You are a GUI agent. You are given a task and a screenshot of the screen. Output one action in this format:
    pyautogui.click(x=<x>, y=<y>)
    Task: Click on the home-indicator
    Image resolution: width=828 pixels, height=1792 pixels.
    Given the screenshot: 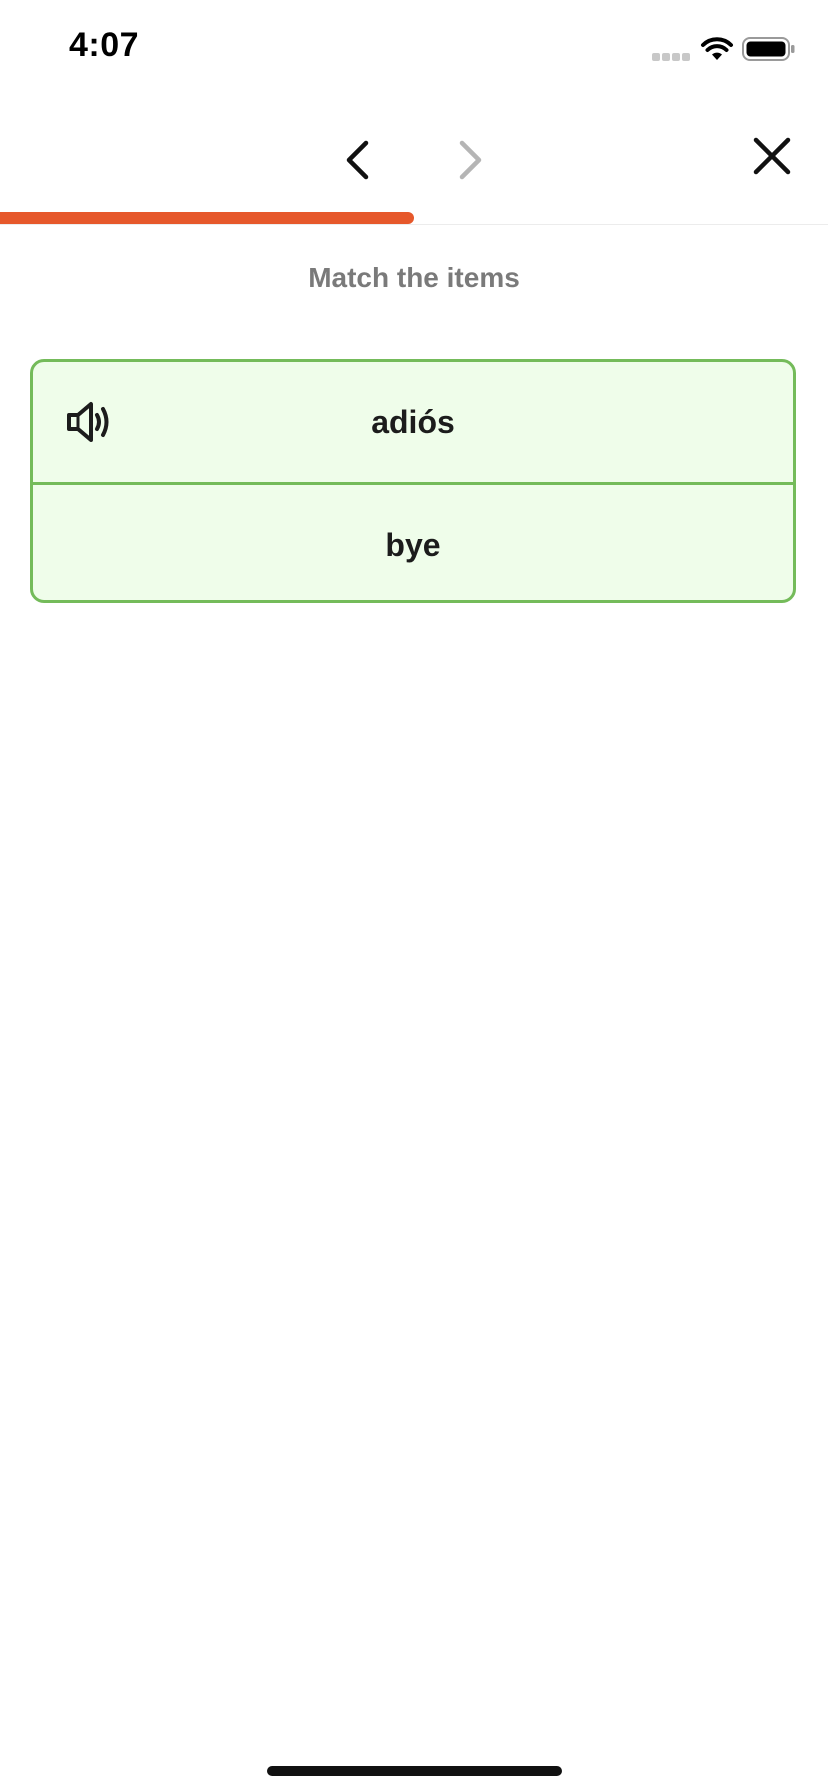 What is the action you would take?
    pyautogui.click(x=414, y=1771)
    